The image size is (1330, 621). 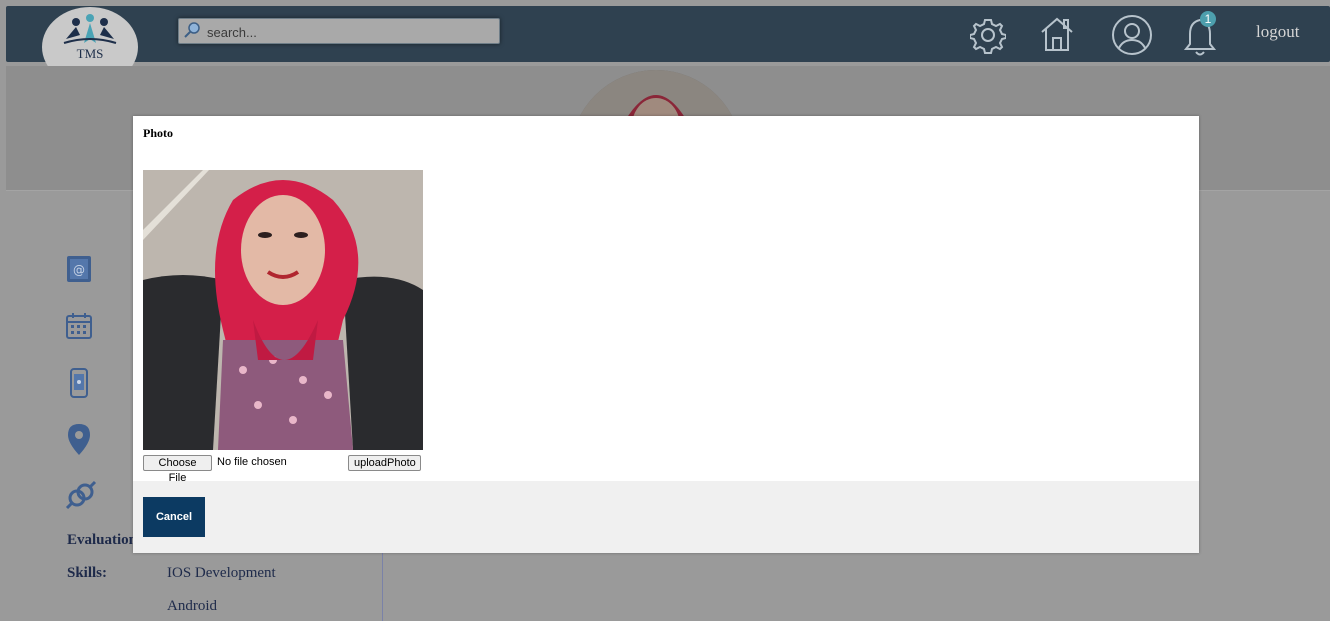 I want to click on gender-icon, so click(x=81, y=495).